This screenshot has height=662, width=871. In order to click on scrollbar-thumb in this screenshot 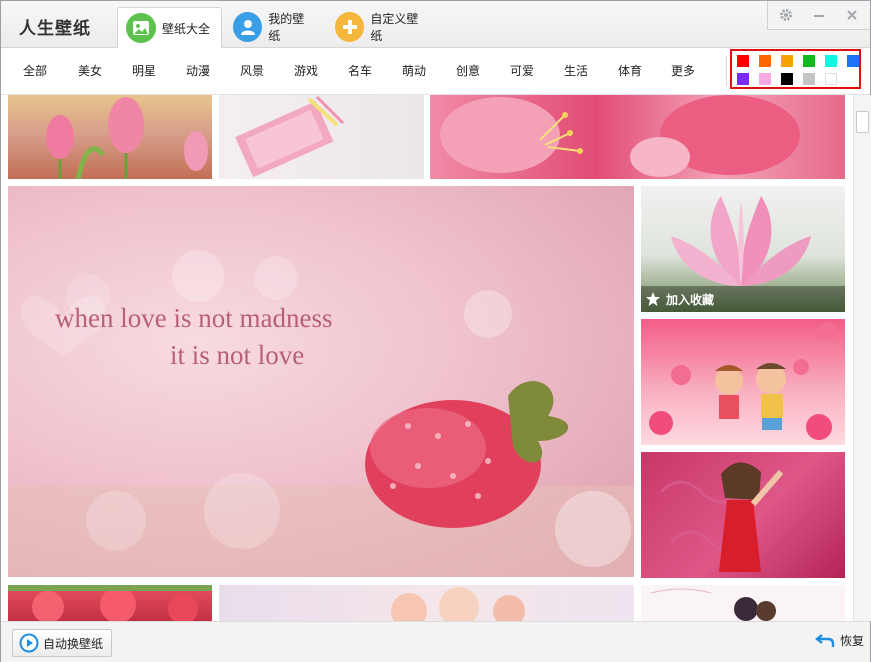, I will do `click(862, 122)`.